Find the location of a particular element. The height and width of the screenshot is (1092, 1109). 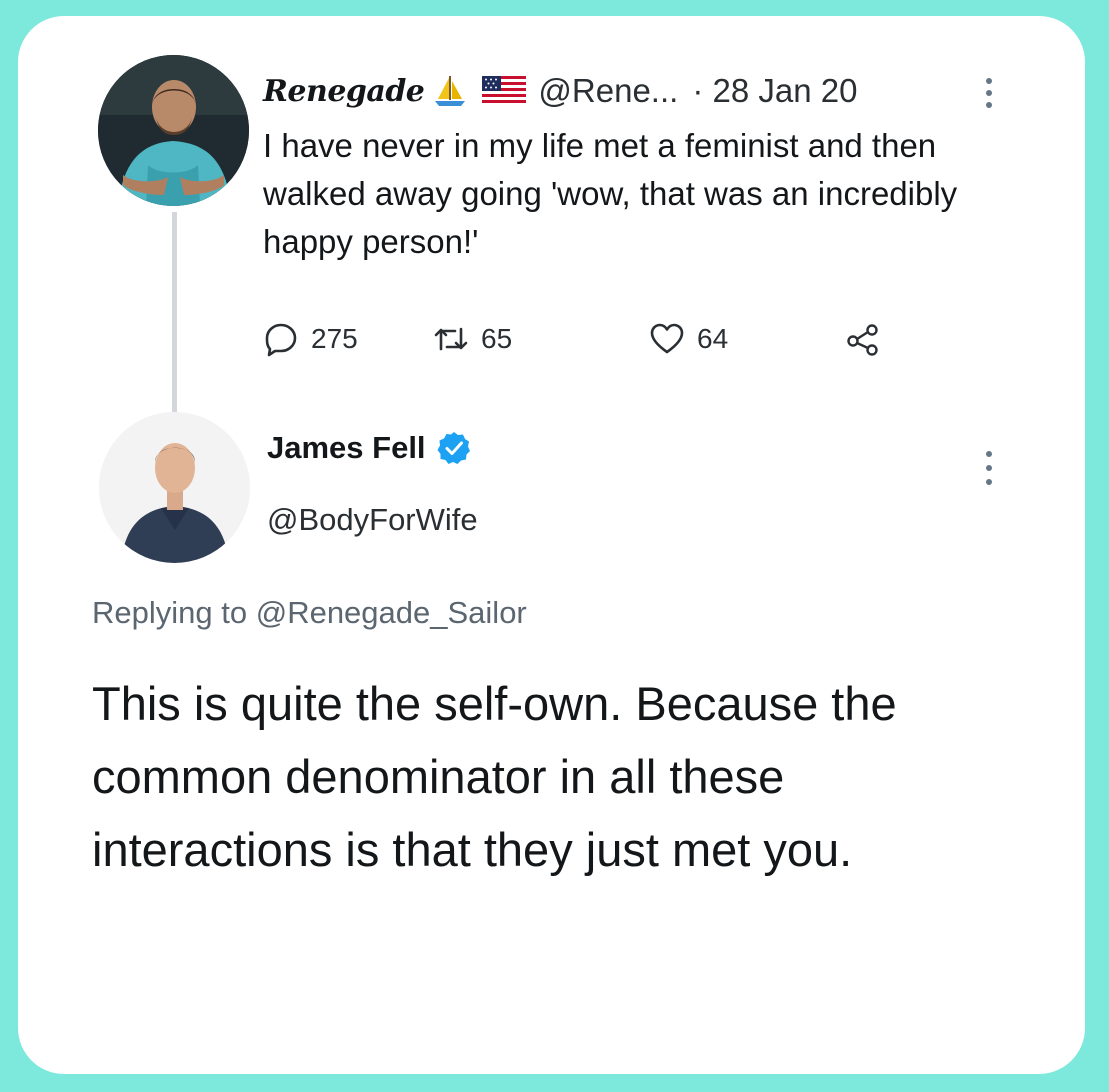

replying-to-prefix: Replying to is located at coordinates (170, 612).